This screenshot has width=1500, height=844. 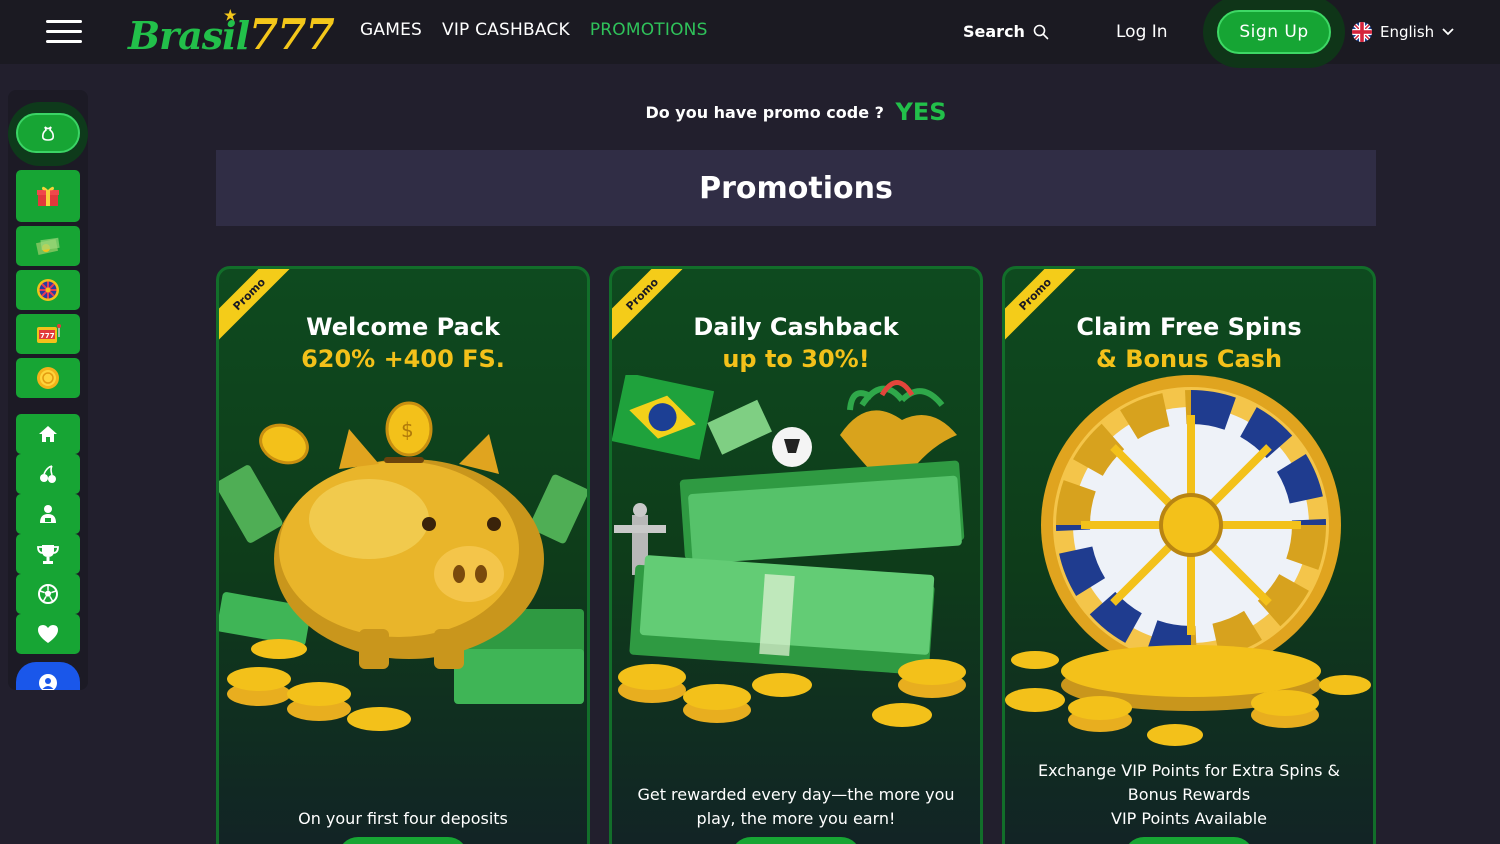 I want to click on prize-wheel-illustration, so click(x=1188, y=560).